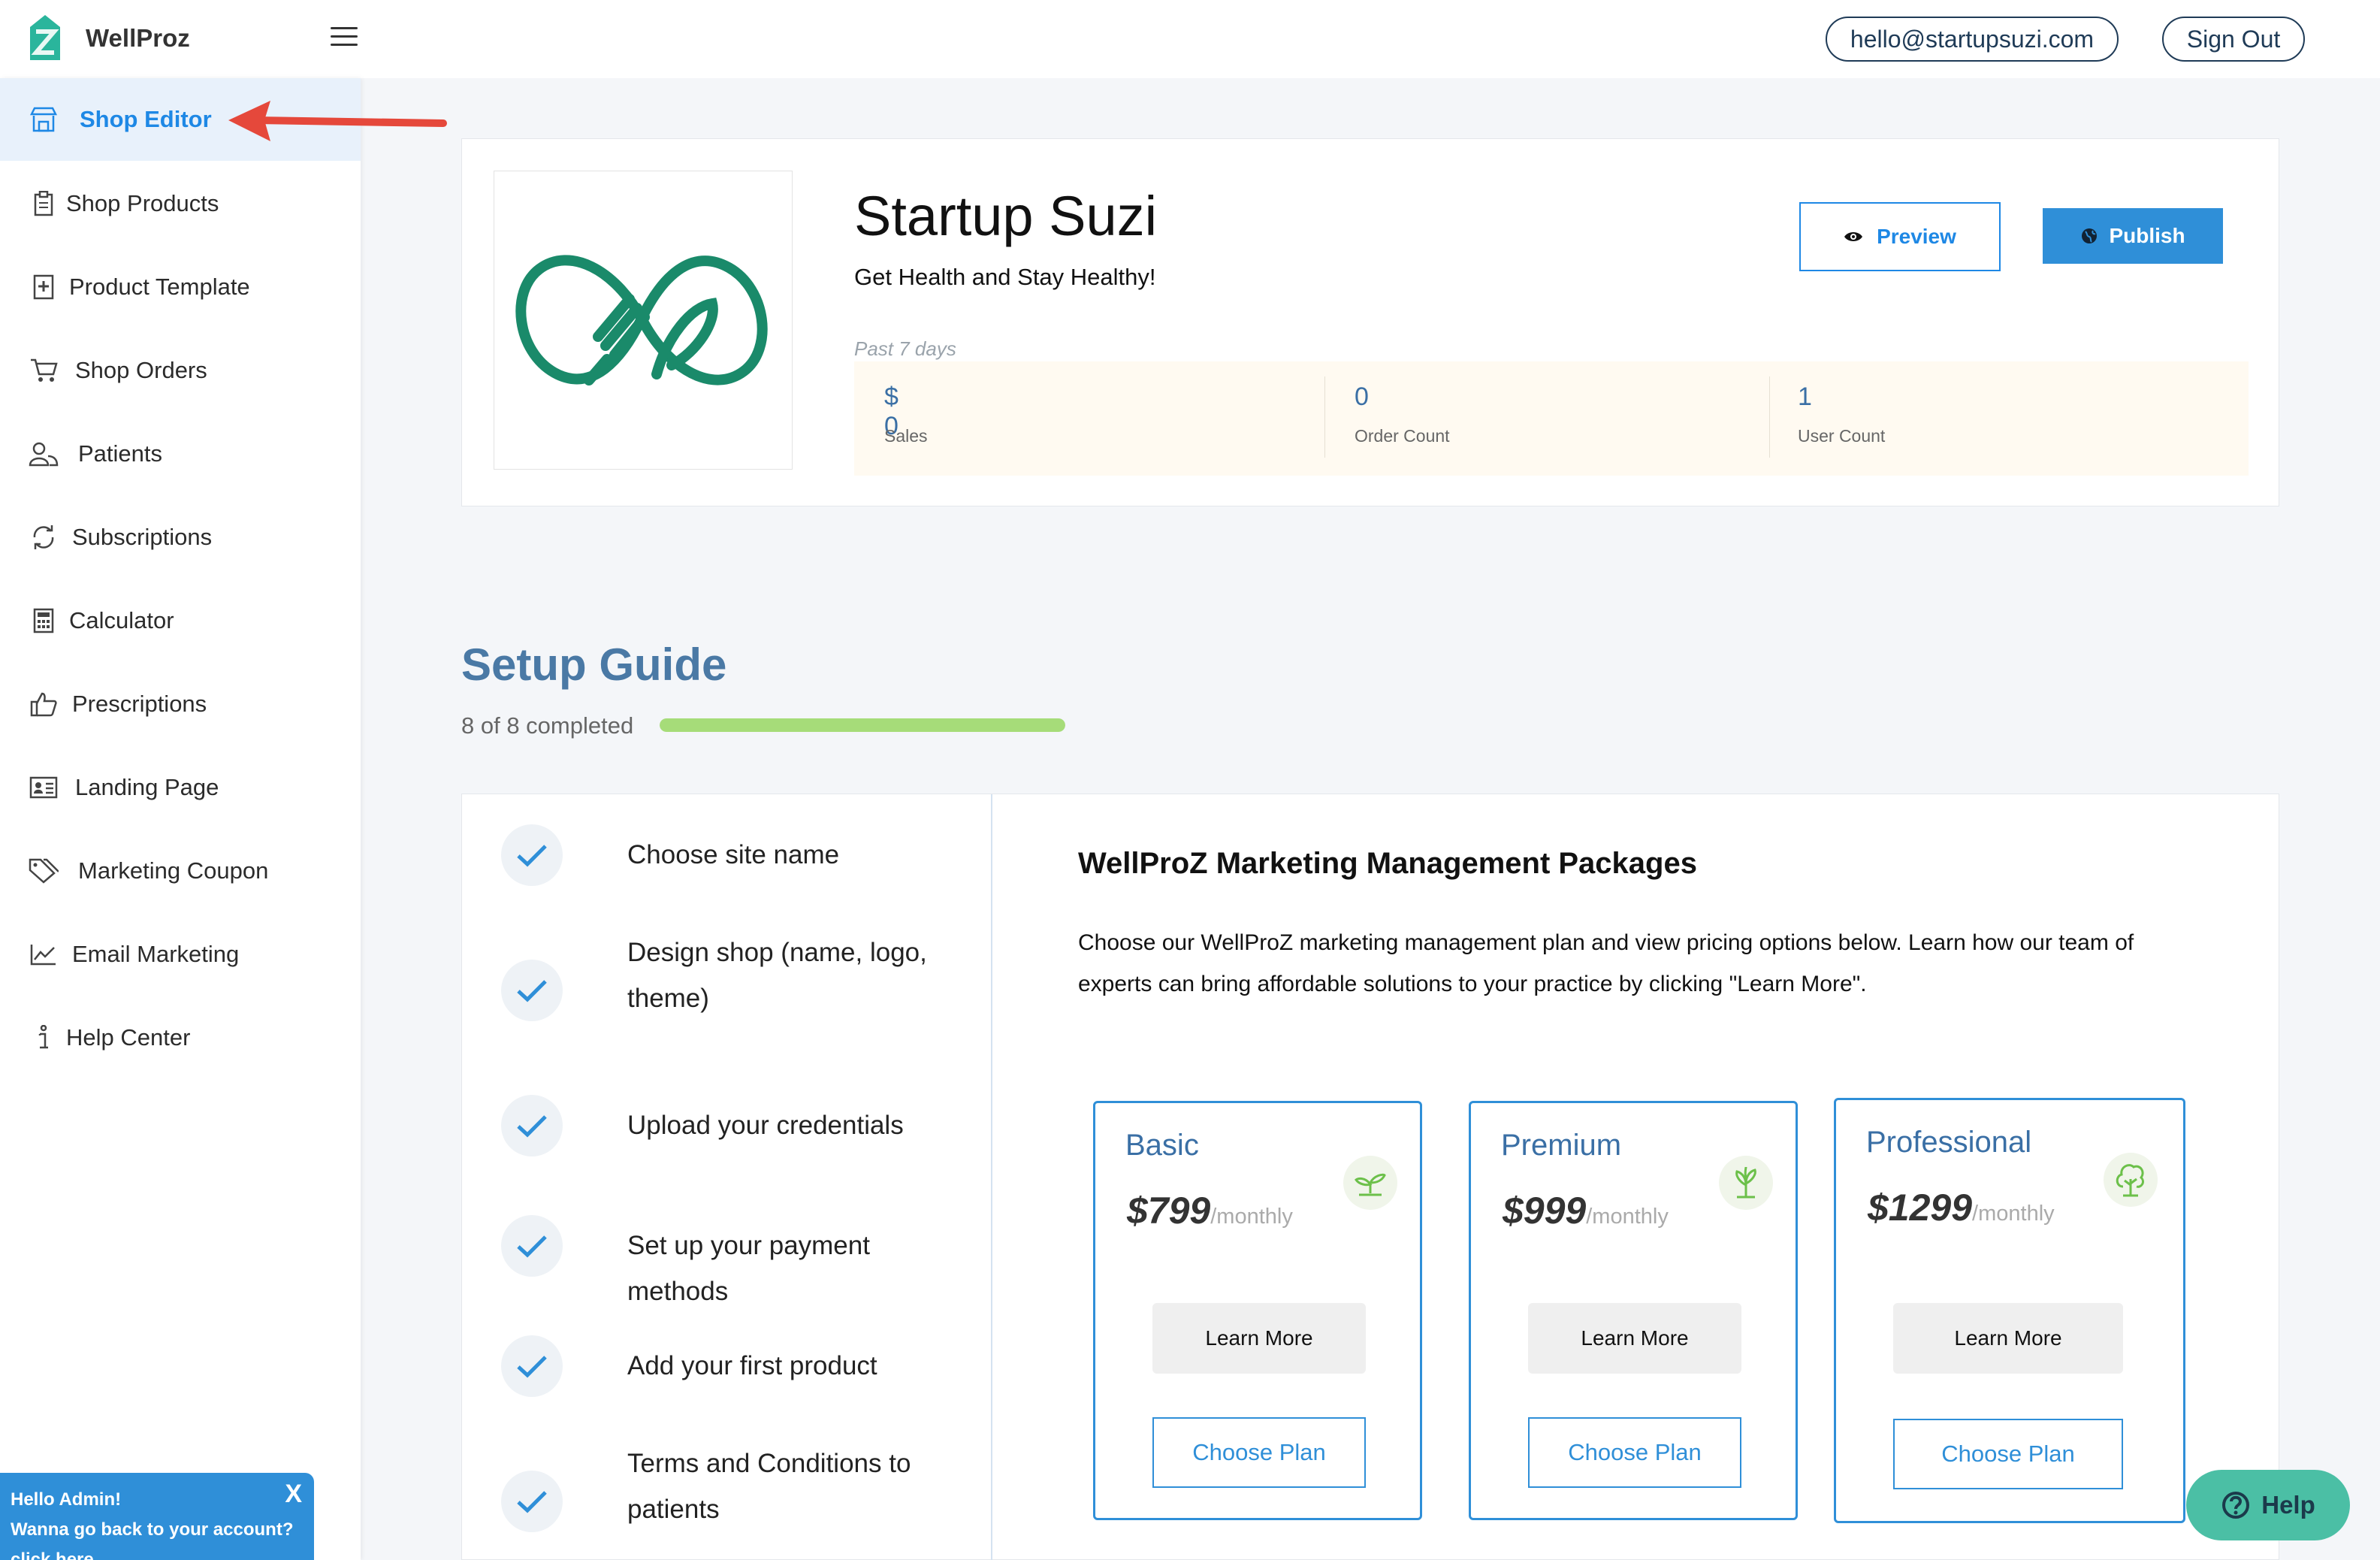  What do you see at coordinates (1190, 39) in the screenshot?
I see `top-bar: WellProz hello@startupsuzi.com Sign Out` at bounding box center [1190, 39].